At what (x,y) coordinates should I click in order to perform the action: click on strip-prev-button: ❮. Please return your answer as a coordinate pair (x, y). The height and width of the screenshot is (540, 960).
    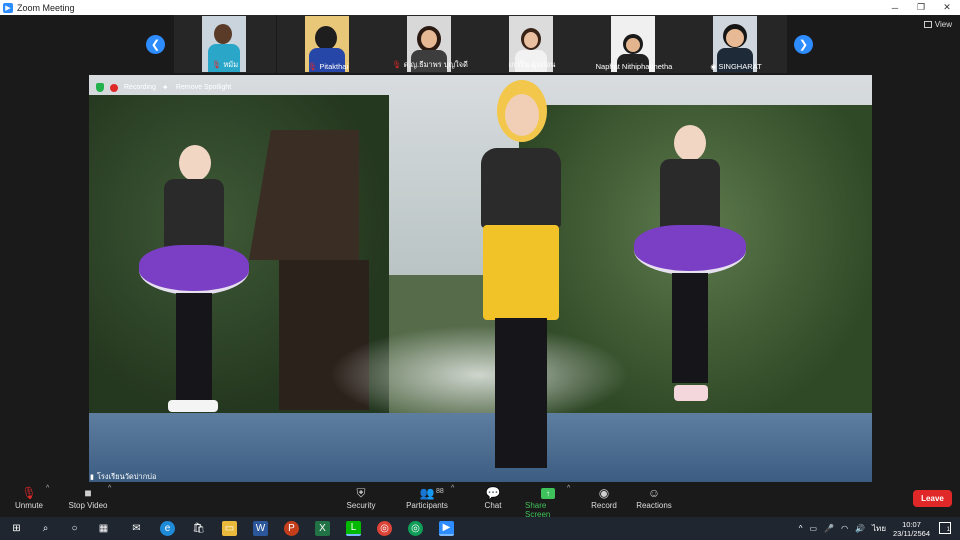
    Looking at the image, I should click on (155, 44).